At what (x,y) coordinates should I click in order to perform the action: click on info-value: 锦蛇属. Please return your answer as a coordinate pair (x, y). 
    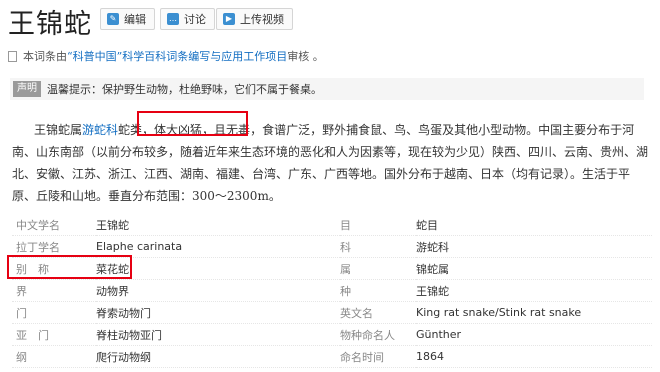
    Looking at the image, I should click on (534, 268).